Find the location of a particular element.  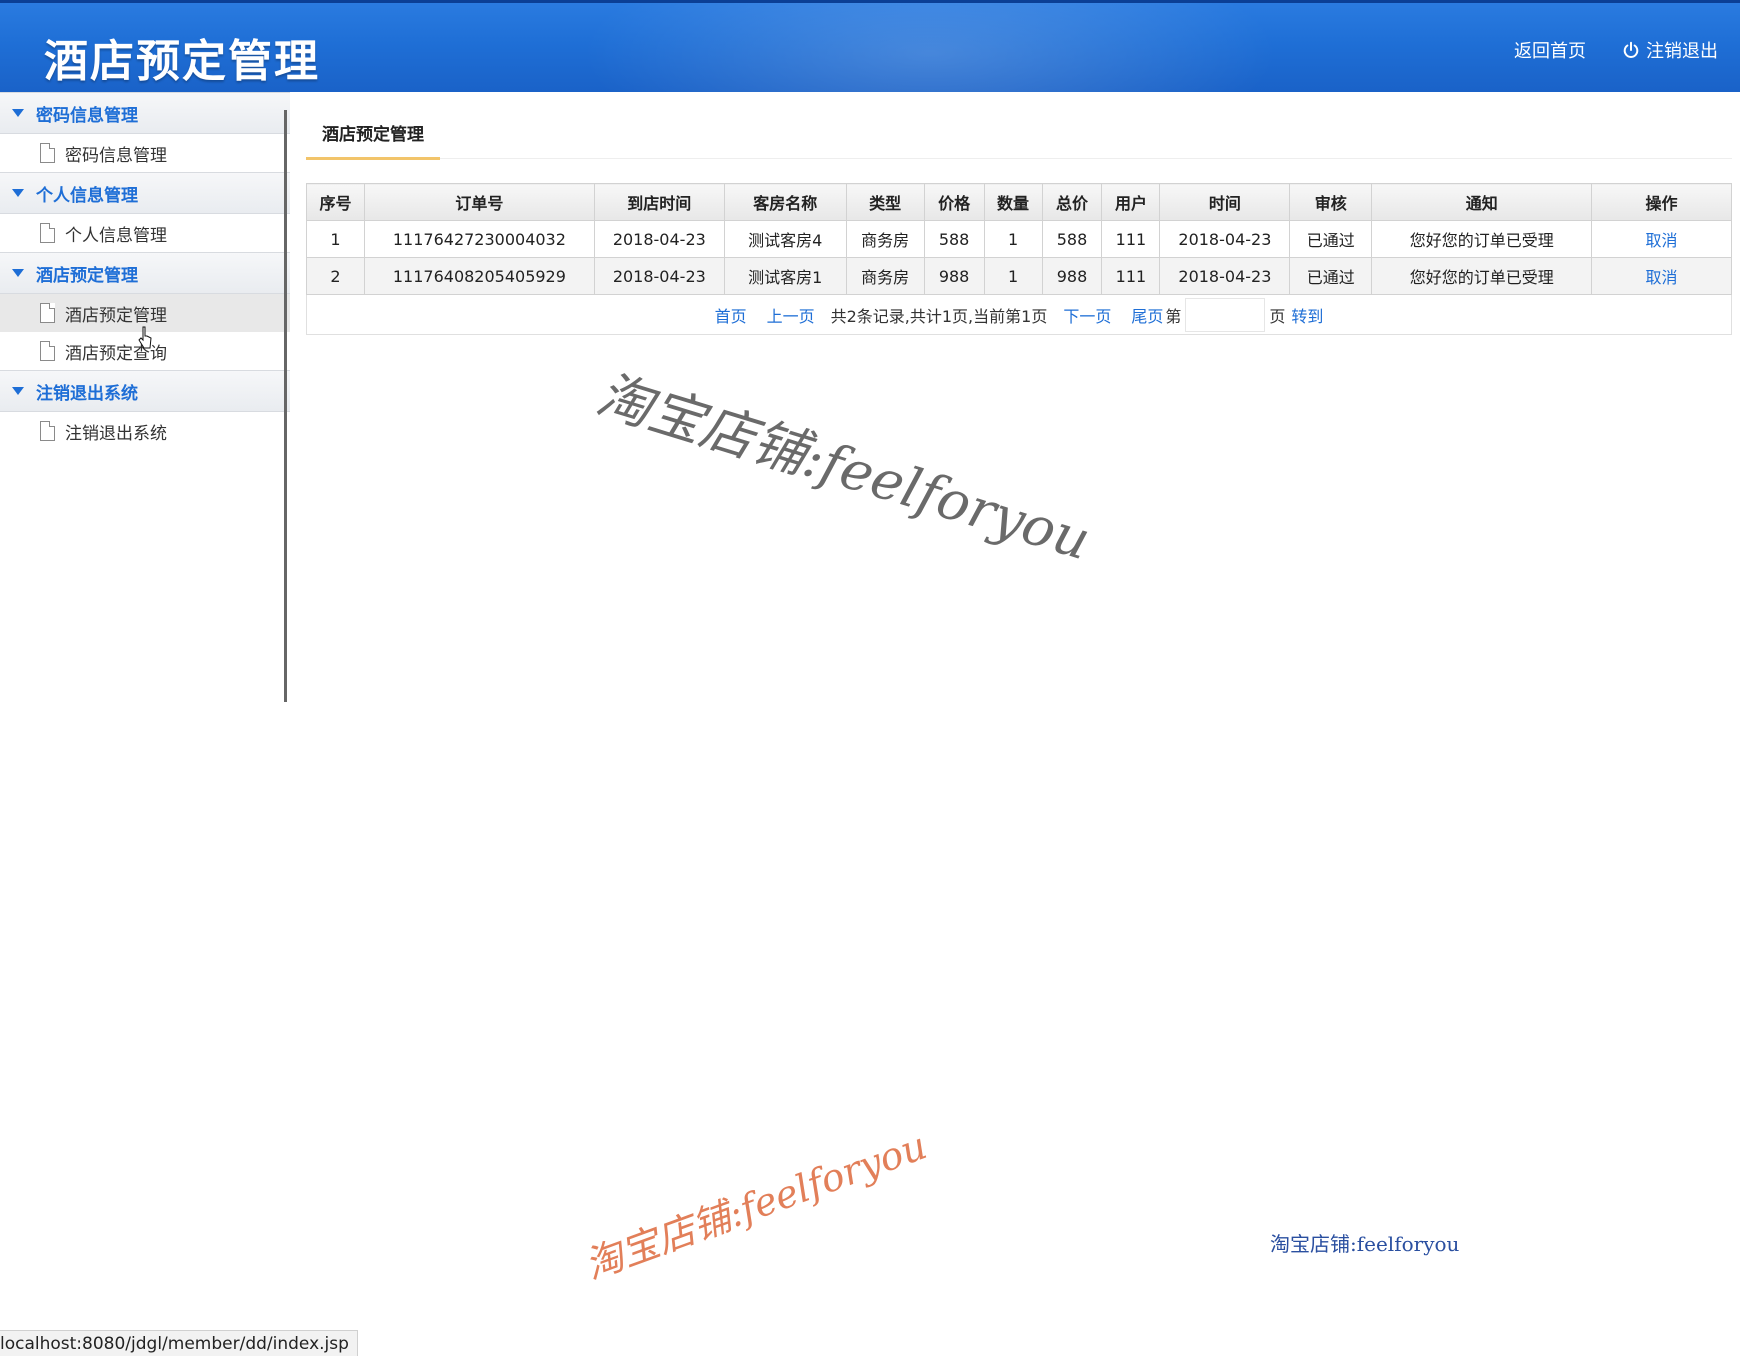

column-header: 用户 is located at coordinates (1131, 202).